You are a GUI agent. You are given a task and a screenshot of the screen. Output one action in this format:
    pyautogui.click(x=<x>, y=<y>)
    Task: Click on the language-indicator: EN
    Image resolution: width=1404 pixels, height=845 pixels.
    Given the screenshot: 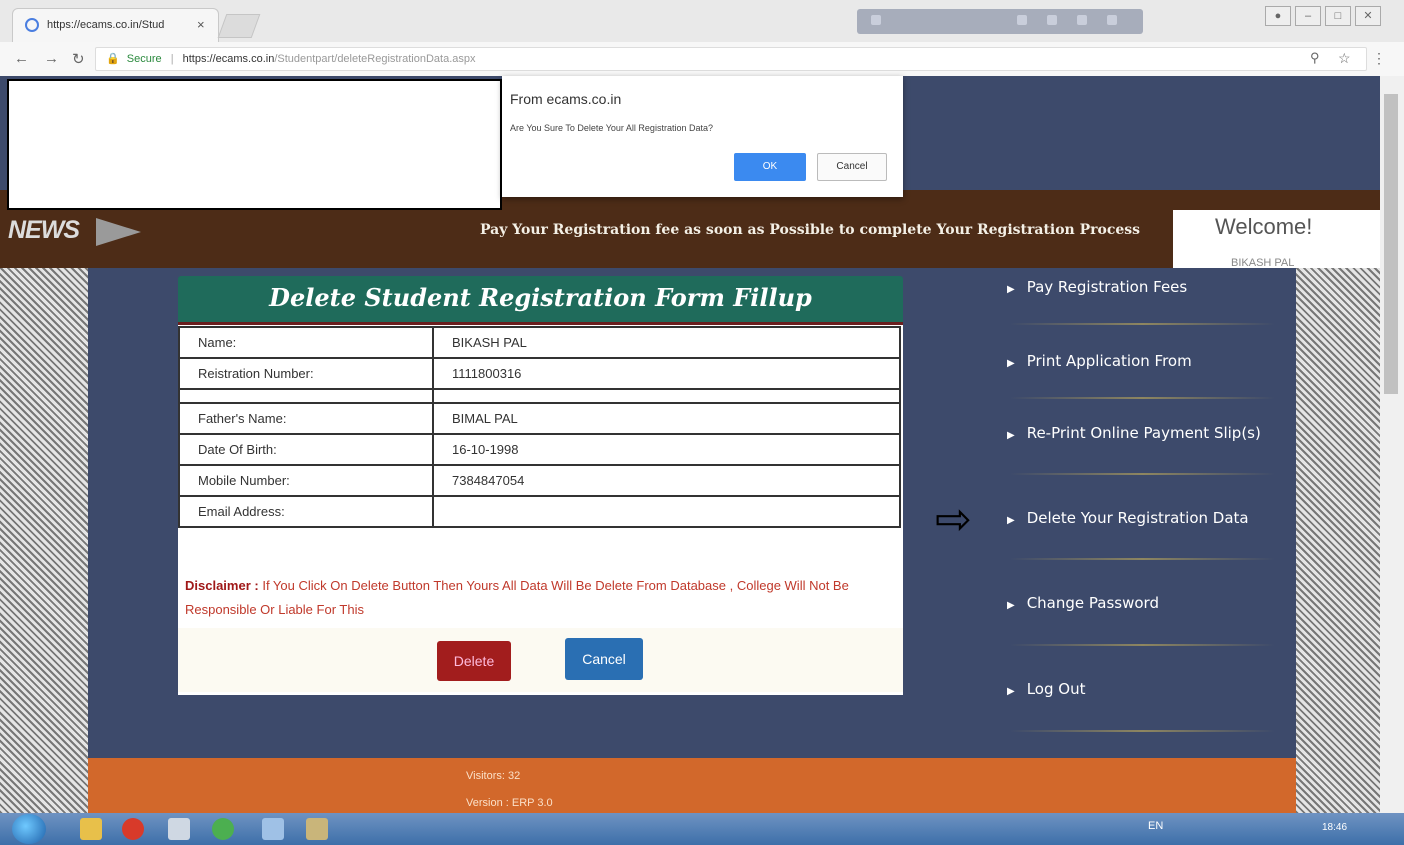 What is the action you would take?
    pyautogui.click(x=1155, y=826)
    